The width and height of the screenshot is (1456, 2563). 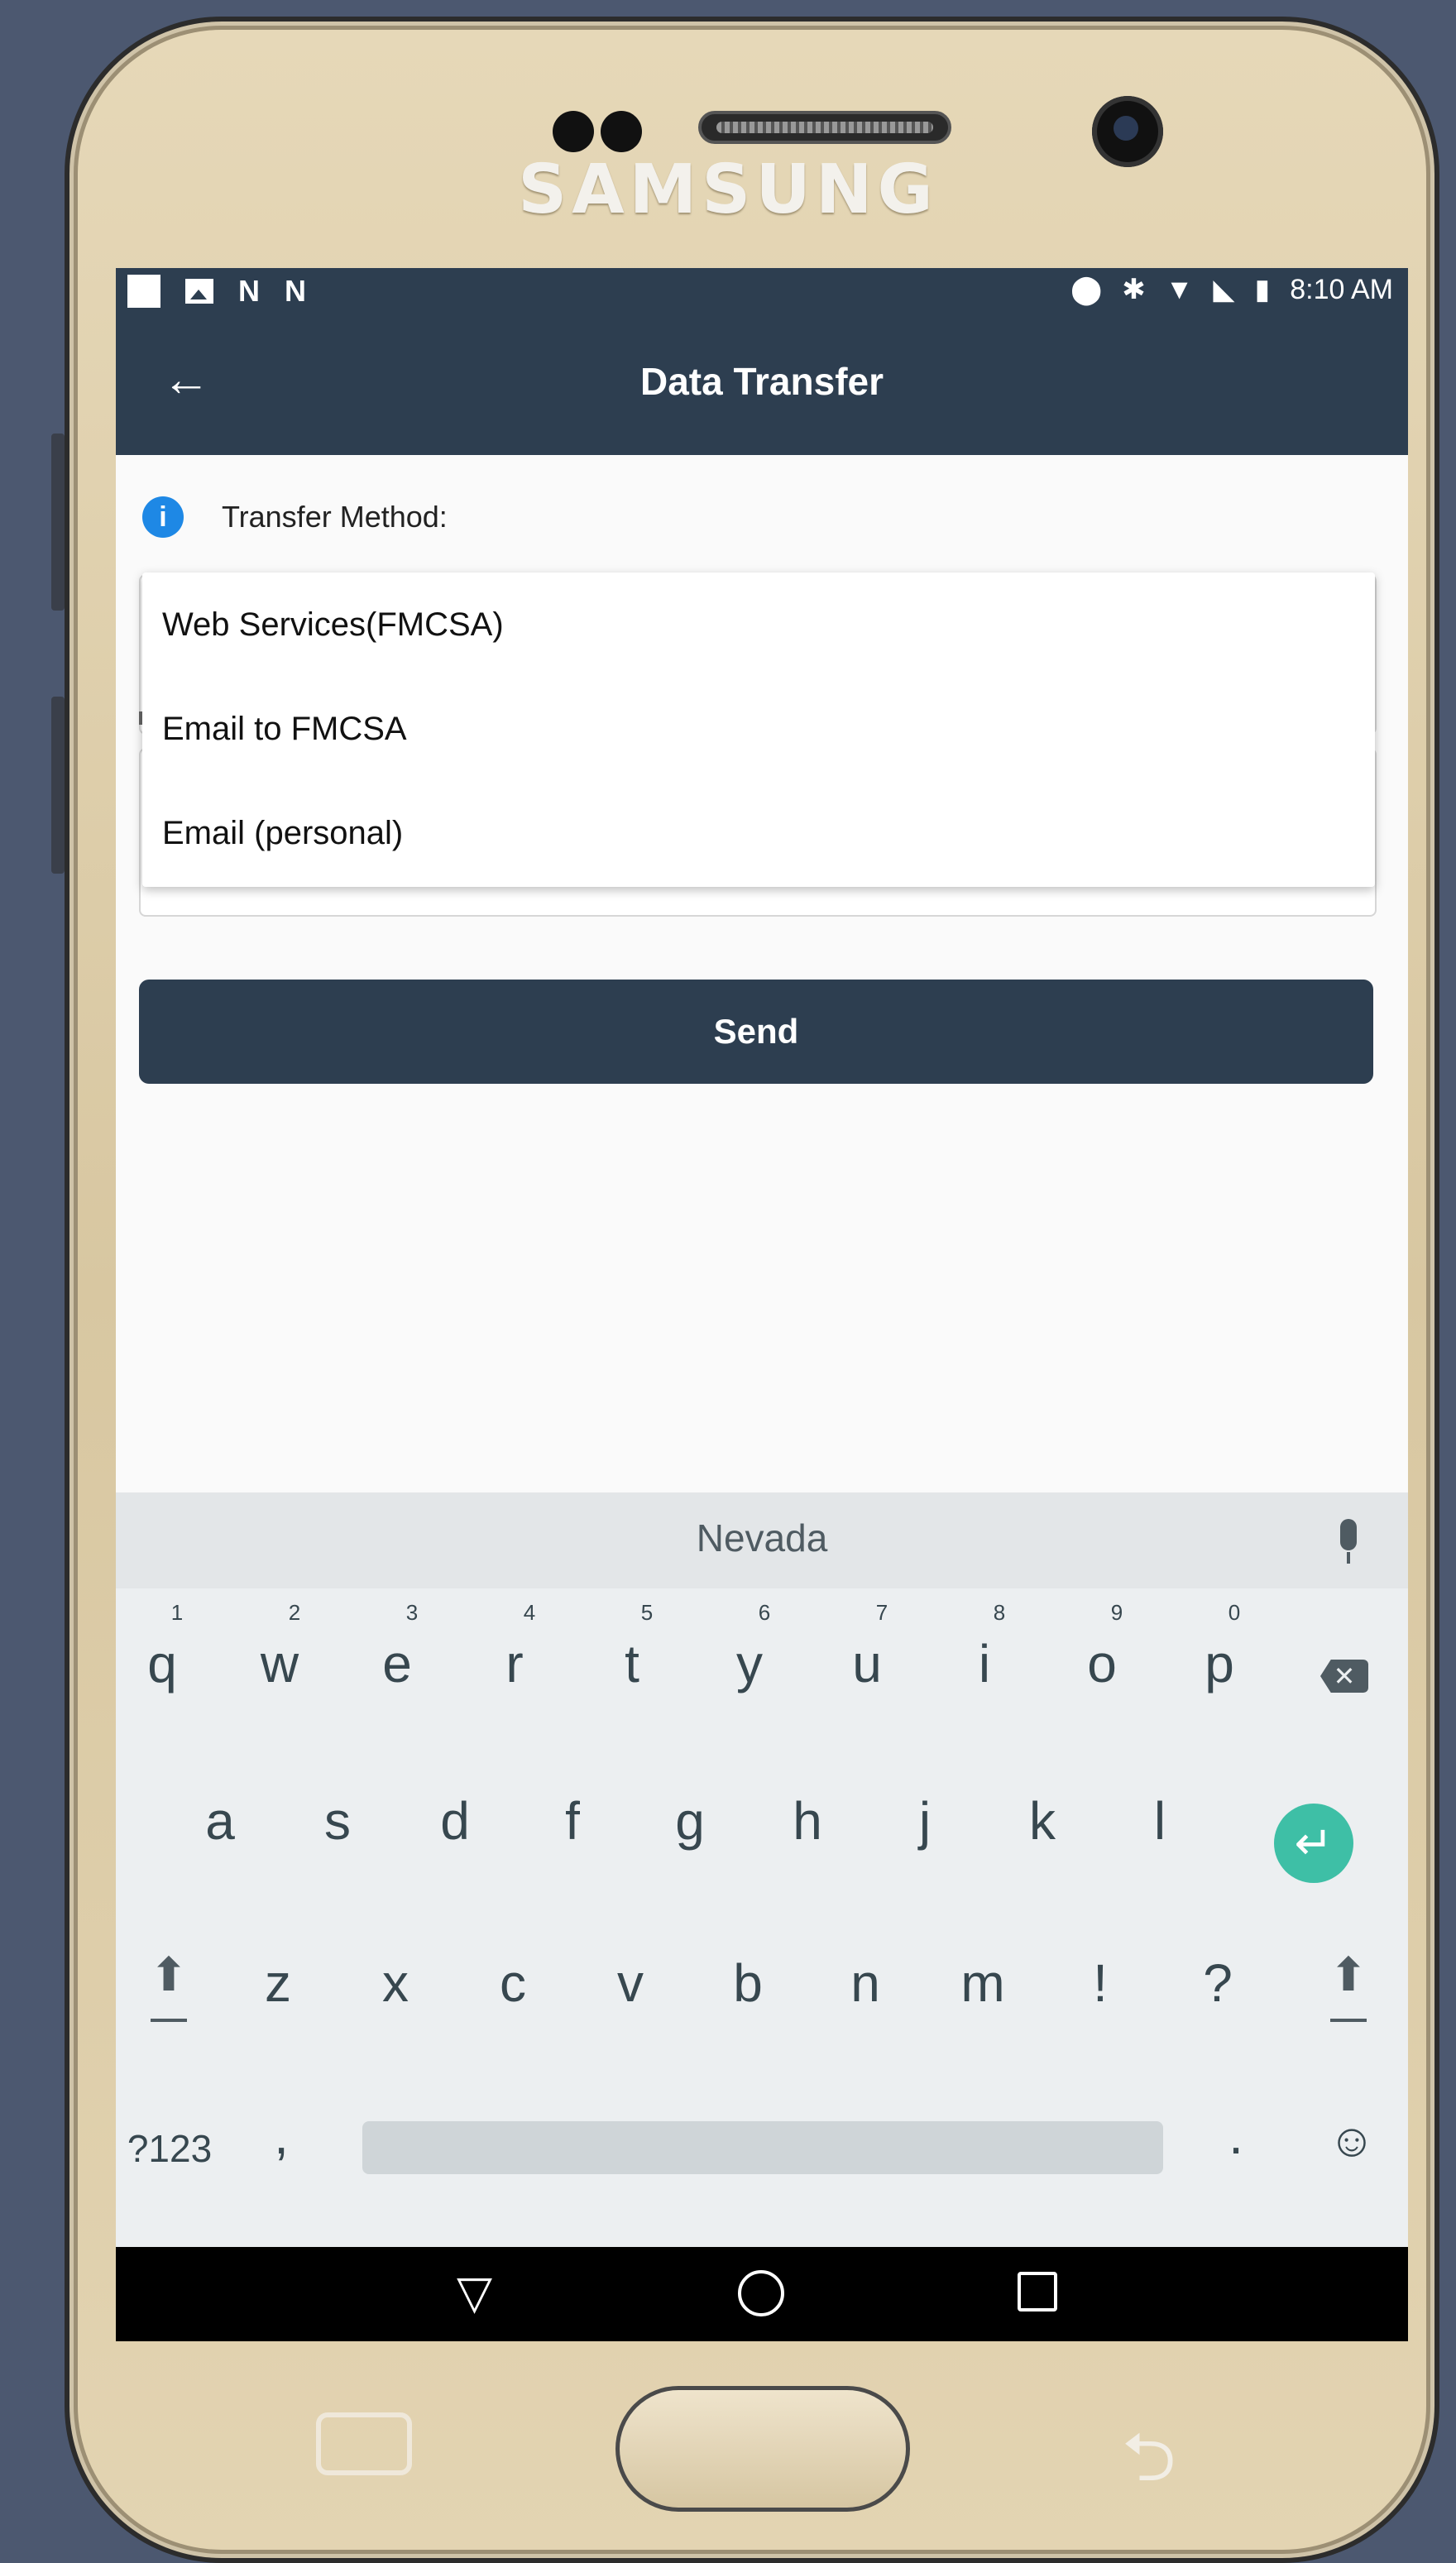 I want to click on no-sim-icon: ◣, so click(x=1224, y=289).